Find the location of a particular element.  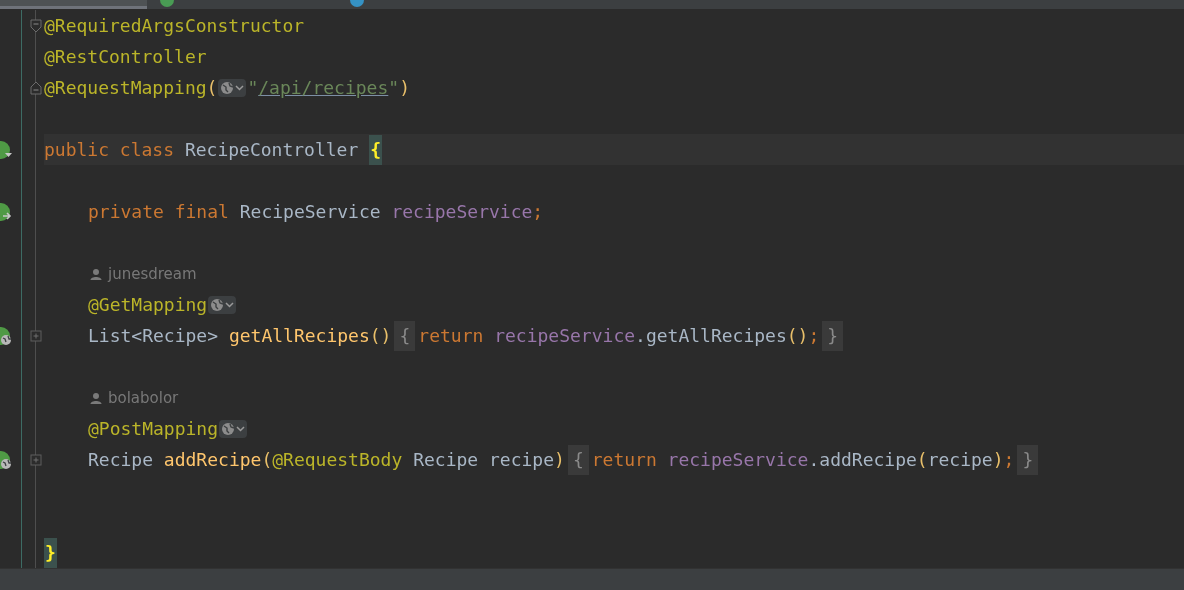

fold-end-icon is located at coordinates (36, 87).